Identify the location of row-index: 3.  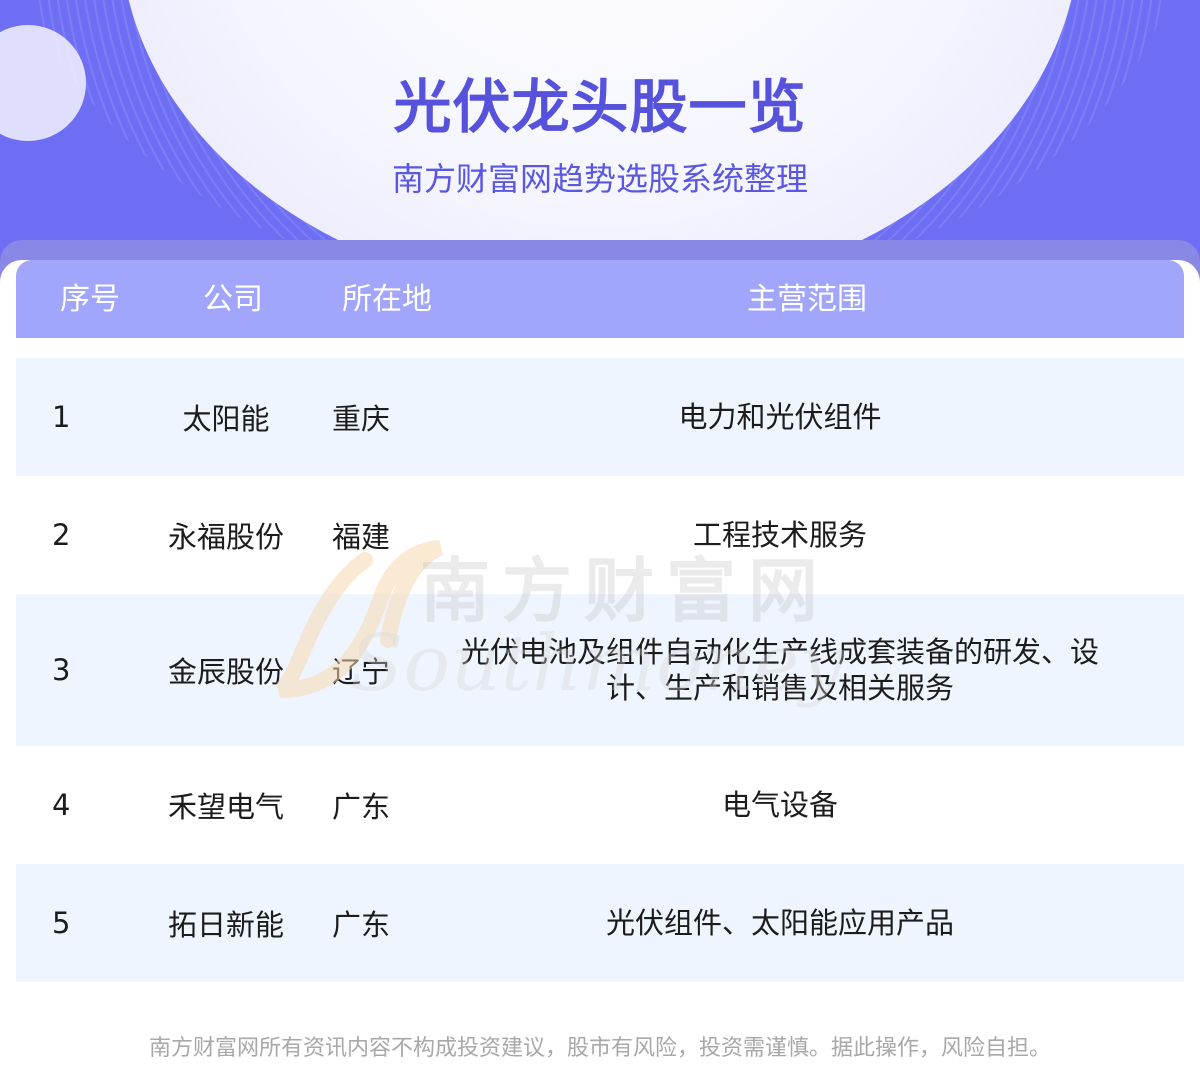
(61, 670).